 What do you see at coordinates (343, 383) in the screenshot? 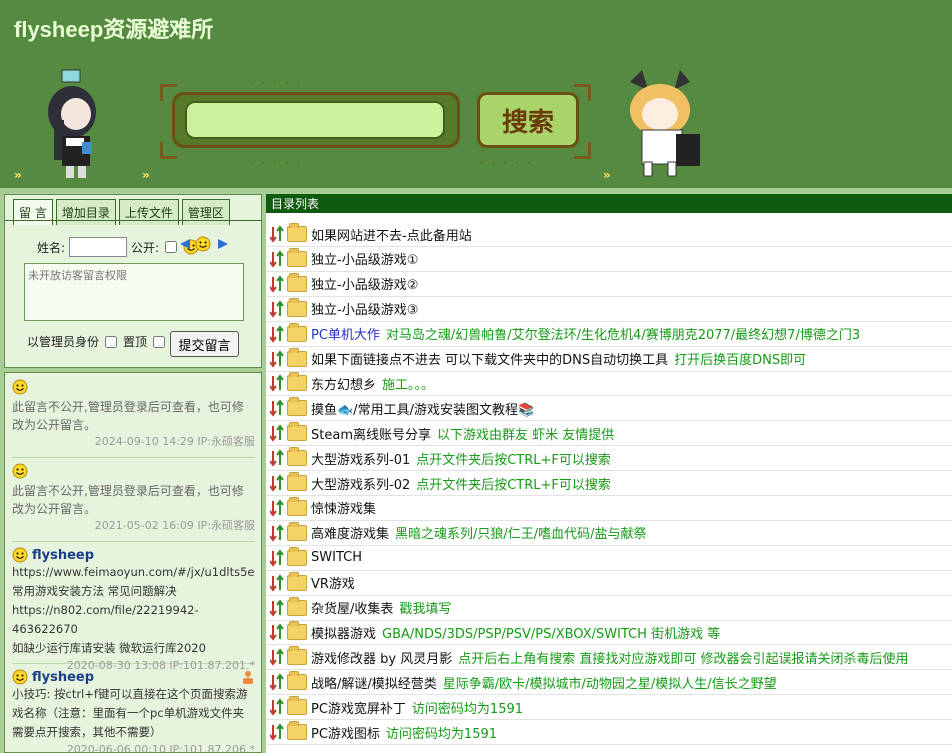
I see `directory-entry-name: 东方幻想乡` at bounding box center [343, 383].